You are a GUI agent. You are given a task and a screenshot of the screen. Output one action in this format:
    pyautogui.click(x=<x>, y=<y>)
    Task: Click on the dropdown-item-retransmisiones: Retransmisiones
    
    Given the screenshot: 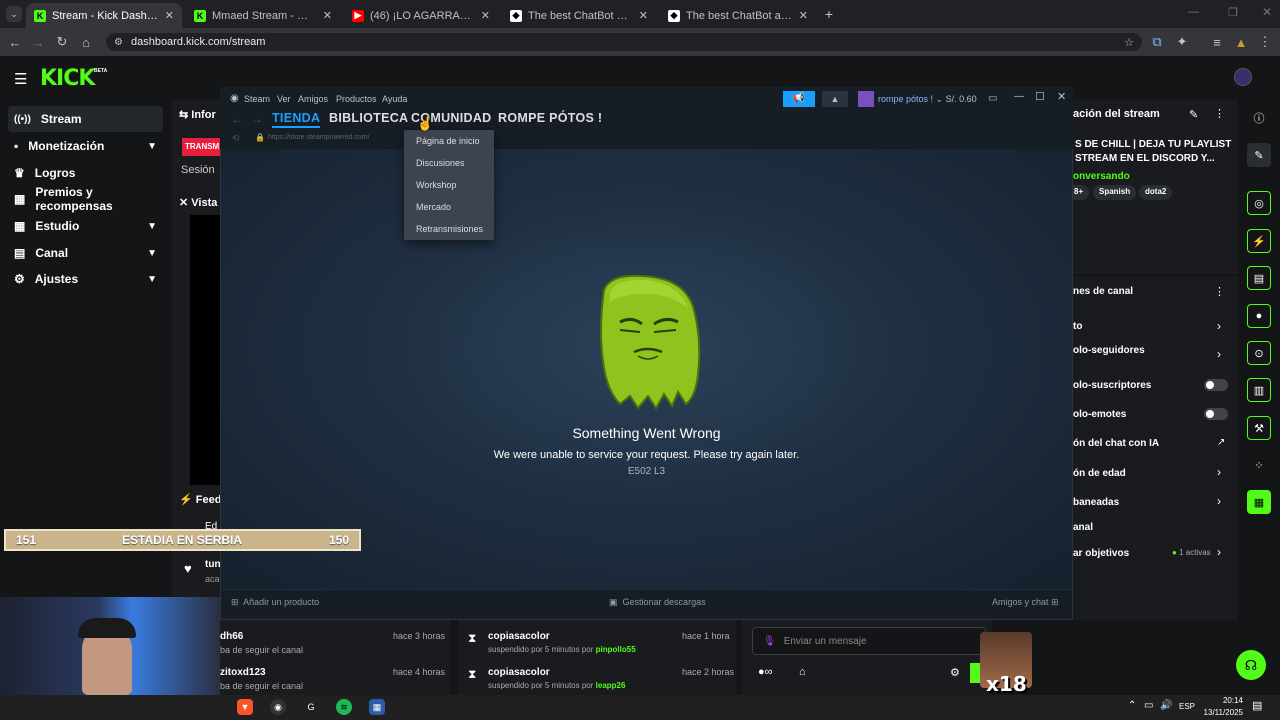 What is the action you would take?
    pyautogui.click(x=449, y=229)
    